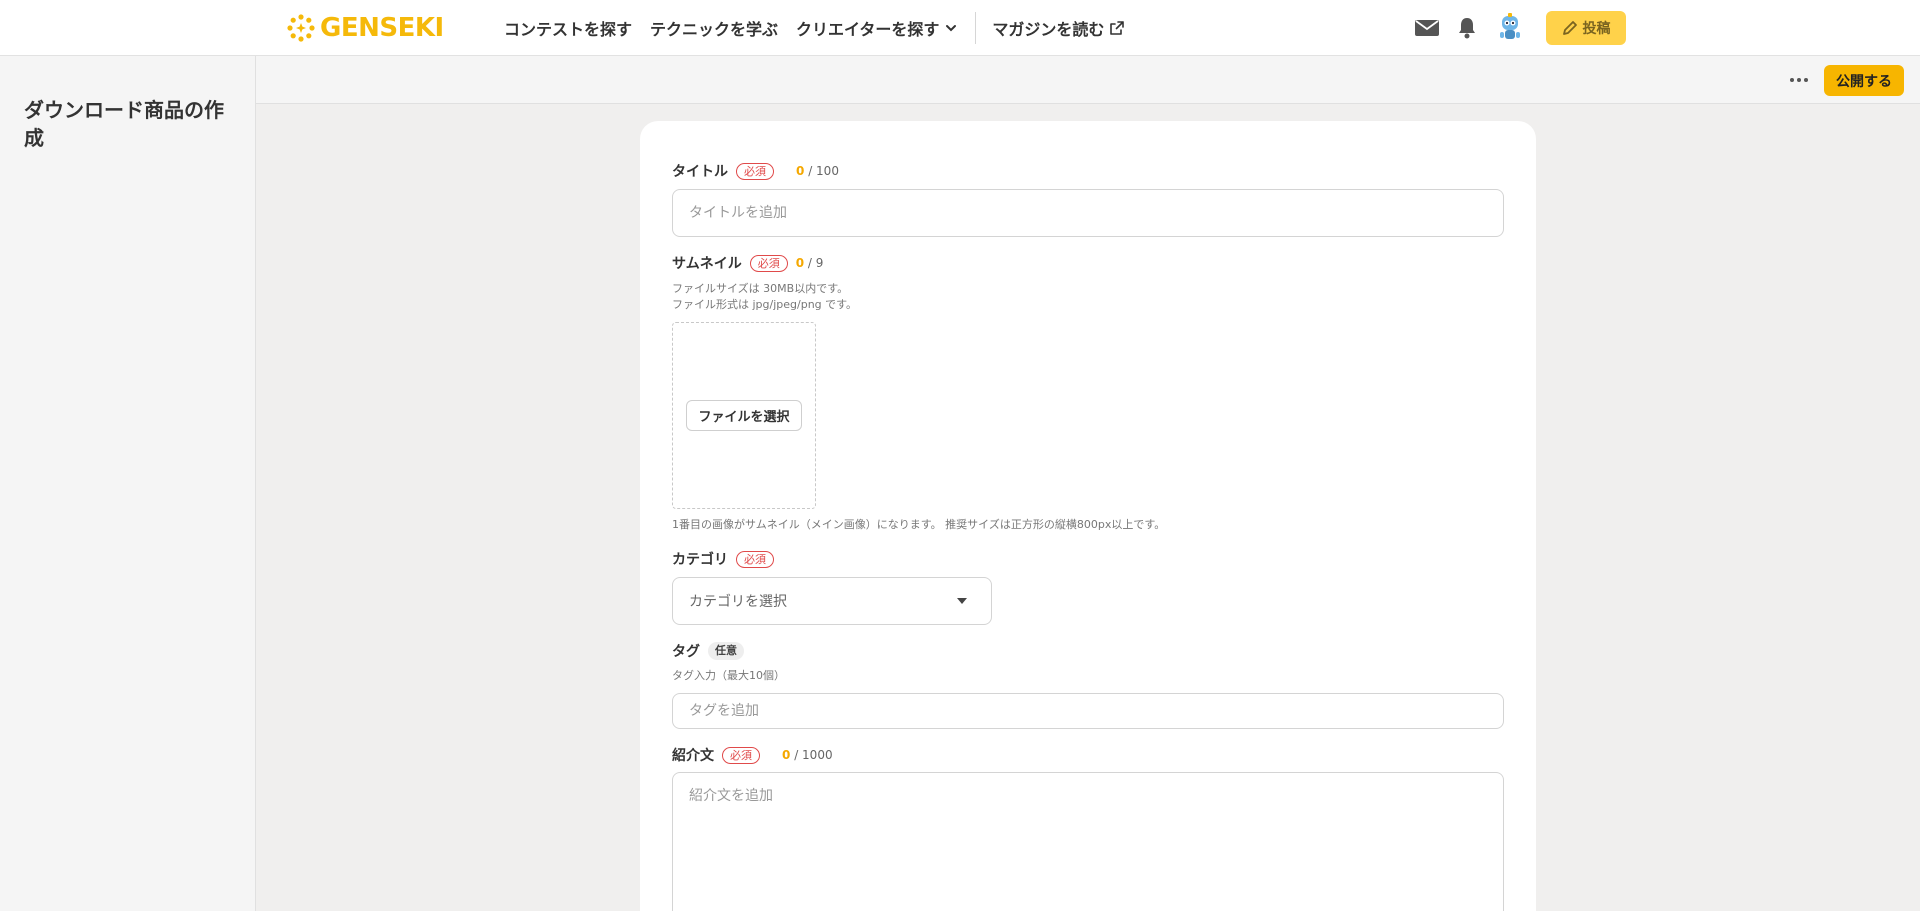 The width and height of the screenshot is (1920, 911). I want to click on category-label-row: カテゴリ 必須, so click(723, 559).